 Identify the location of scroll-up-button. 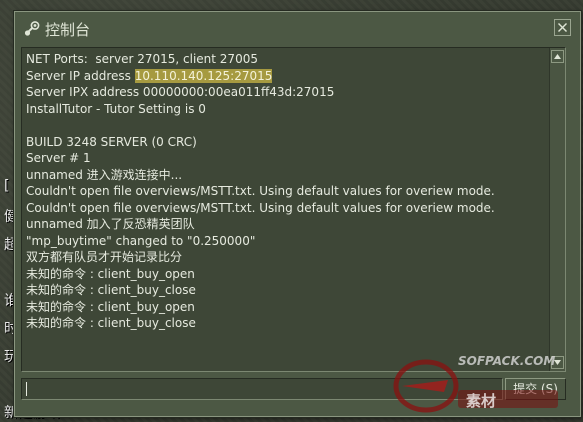
(557, 56).